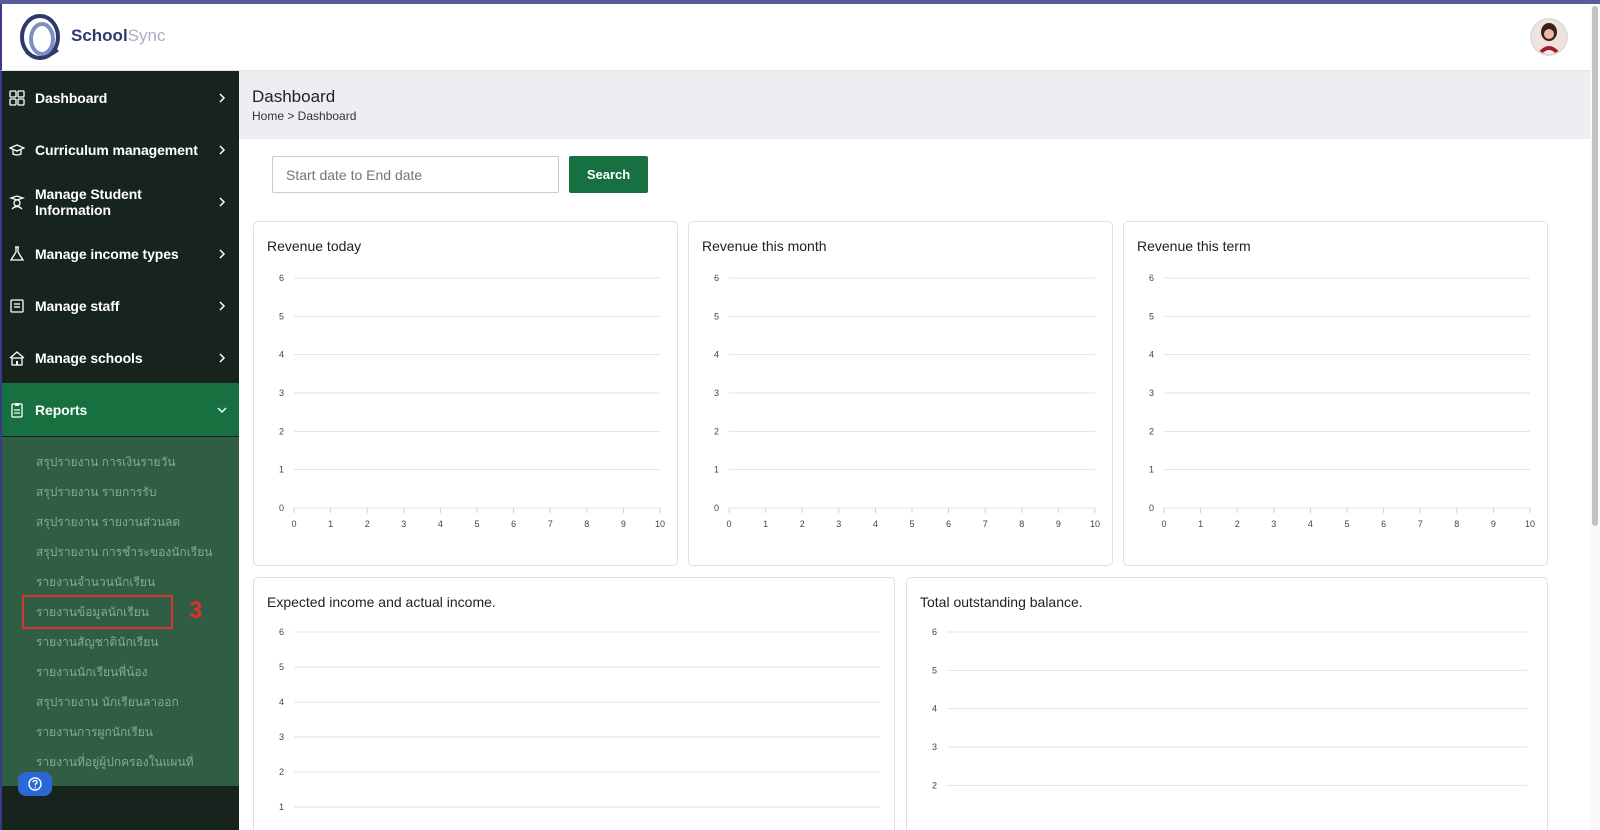  What do you see at coordinates (1530, 524) in the screenshot?
I see `x-tick-label: 10` at bounding box center [1530, 524].